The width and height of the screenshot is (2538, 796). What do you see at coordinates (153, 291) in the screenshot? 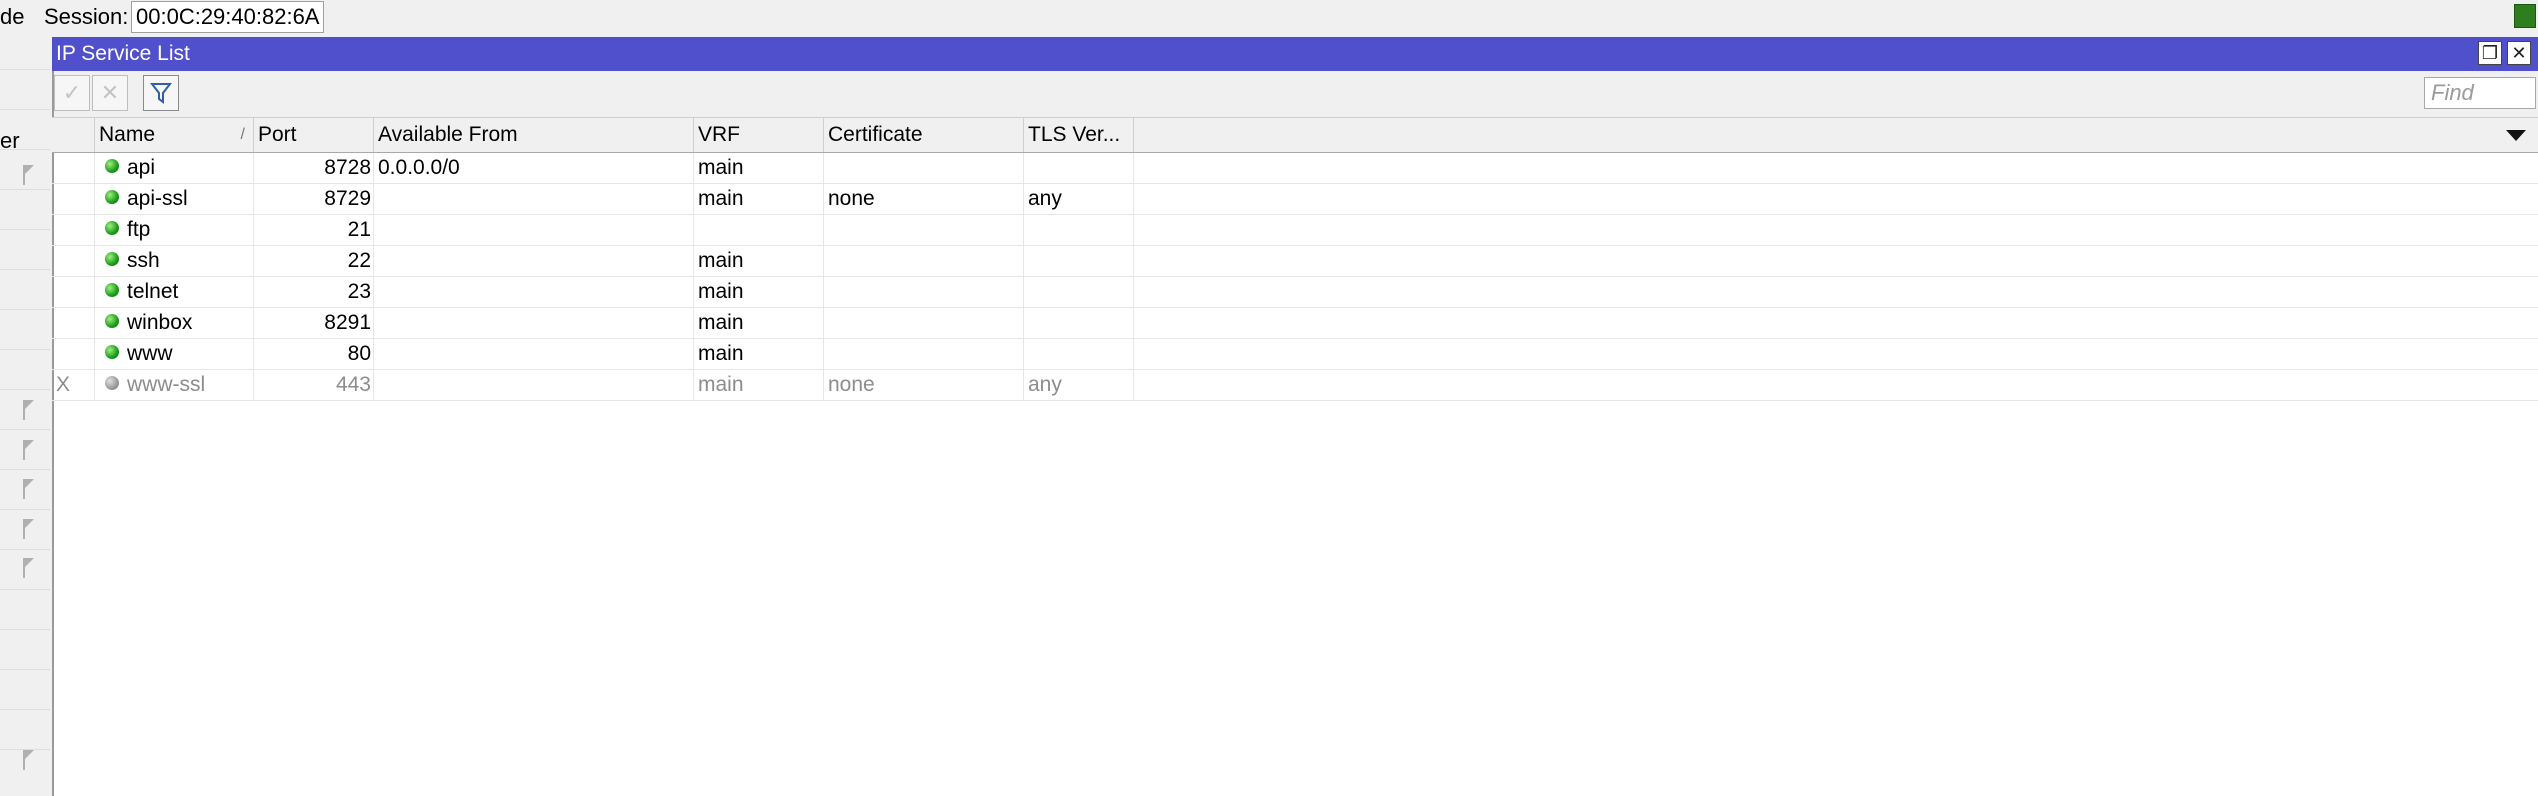
I see `service-name: telnet` at bounding box center [153, 291].